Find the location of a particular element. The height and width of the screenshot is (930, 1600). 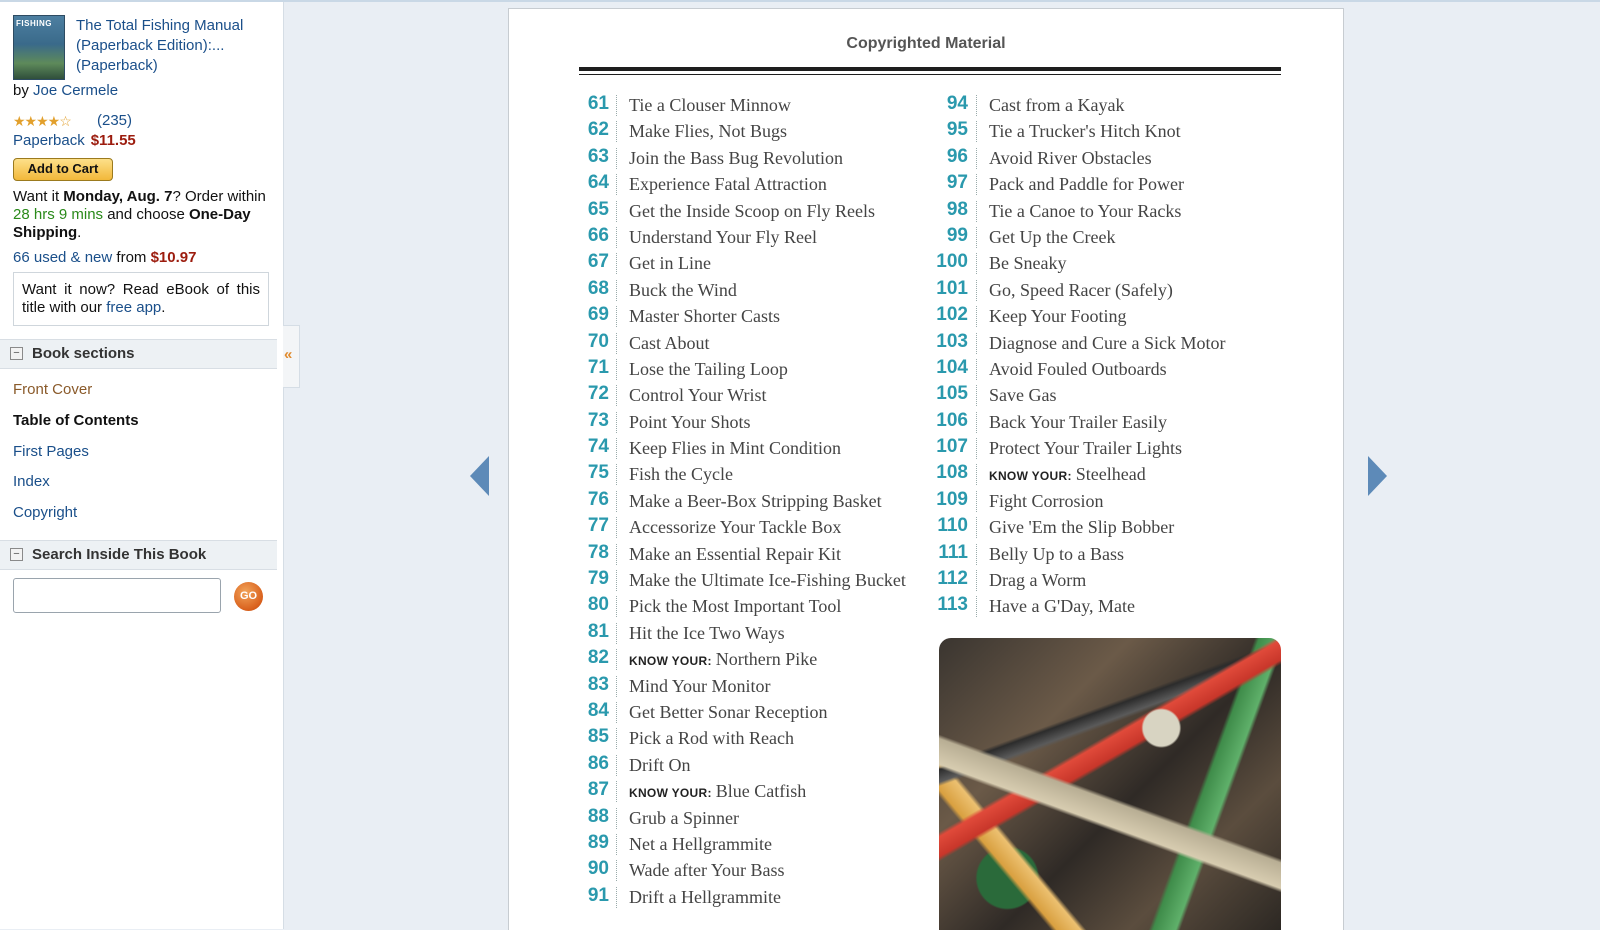

toc-title: Grub a Spinner is located at coordinates (684, 818).